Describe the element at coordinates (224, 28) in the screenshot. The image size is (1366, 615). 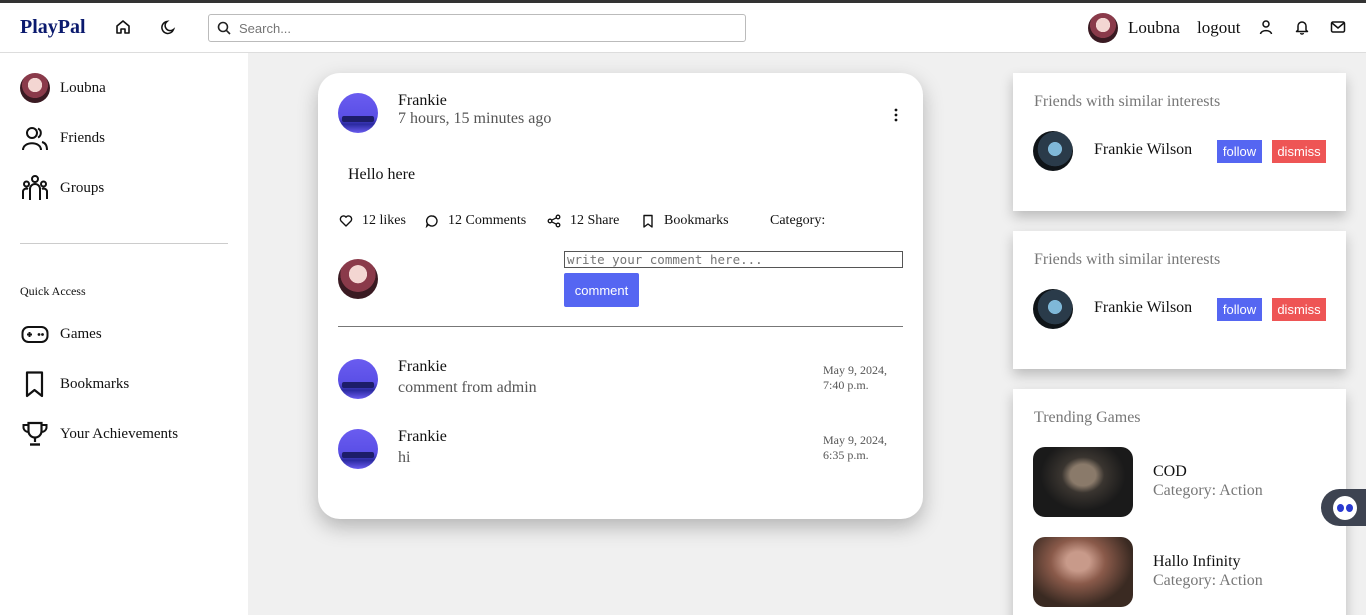
I see `search-icon` at that location.